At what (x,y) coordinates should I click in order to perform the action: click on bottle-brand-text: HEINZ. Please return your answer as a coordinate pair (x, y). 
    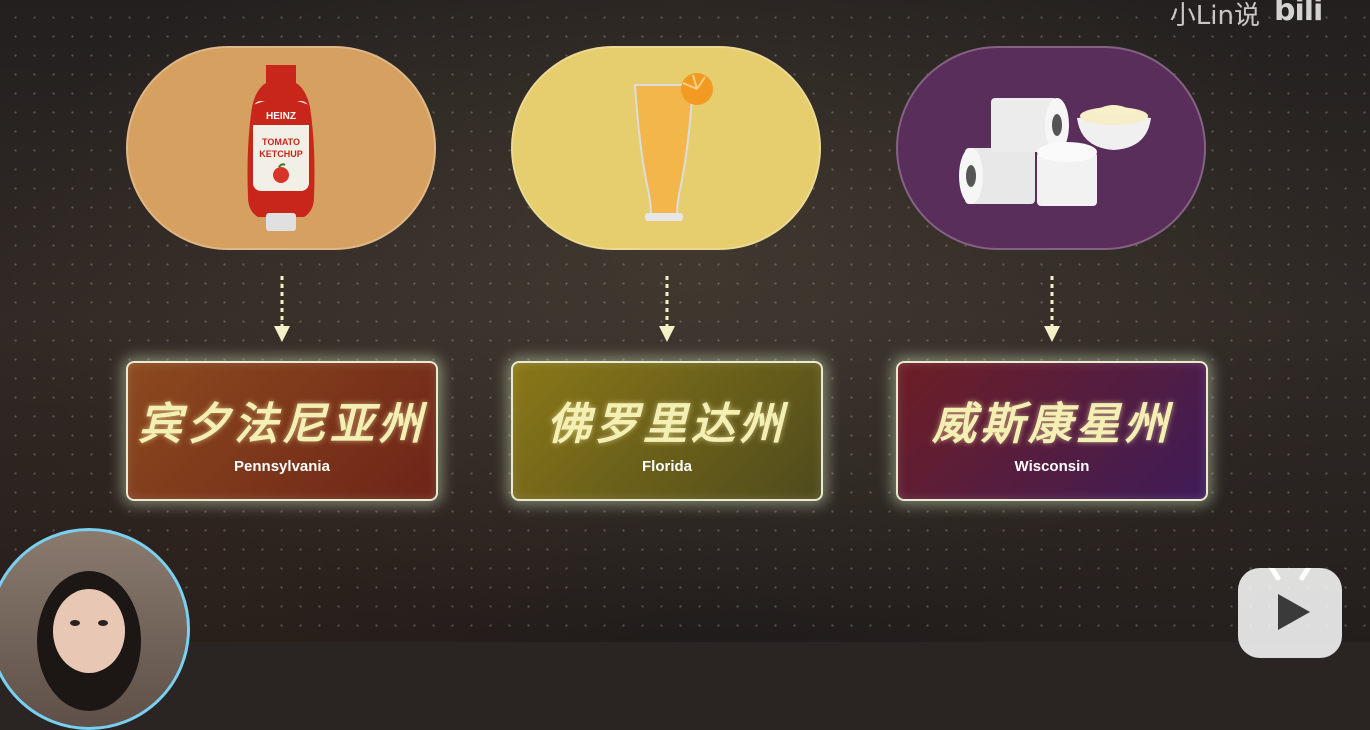
    Looking at the image, I should click on (281, 116).